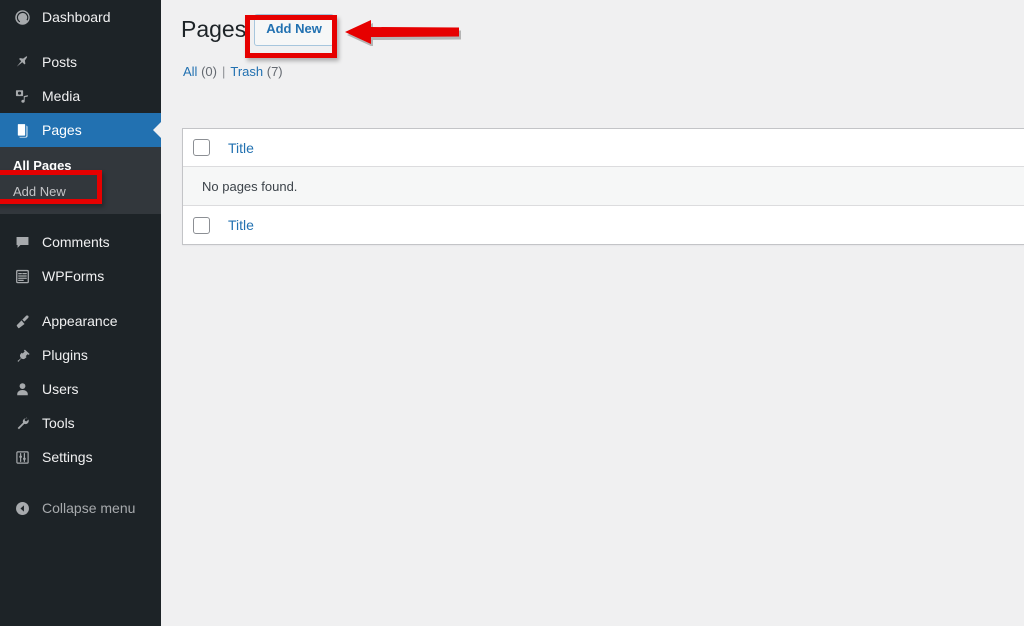 The image size is (1024, 626). Describe the element at coordinates (22, 508) in the screenshot. I see `collapse-left-arrow-icon` at that location.